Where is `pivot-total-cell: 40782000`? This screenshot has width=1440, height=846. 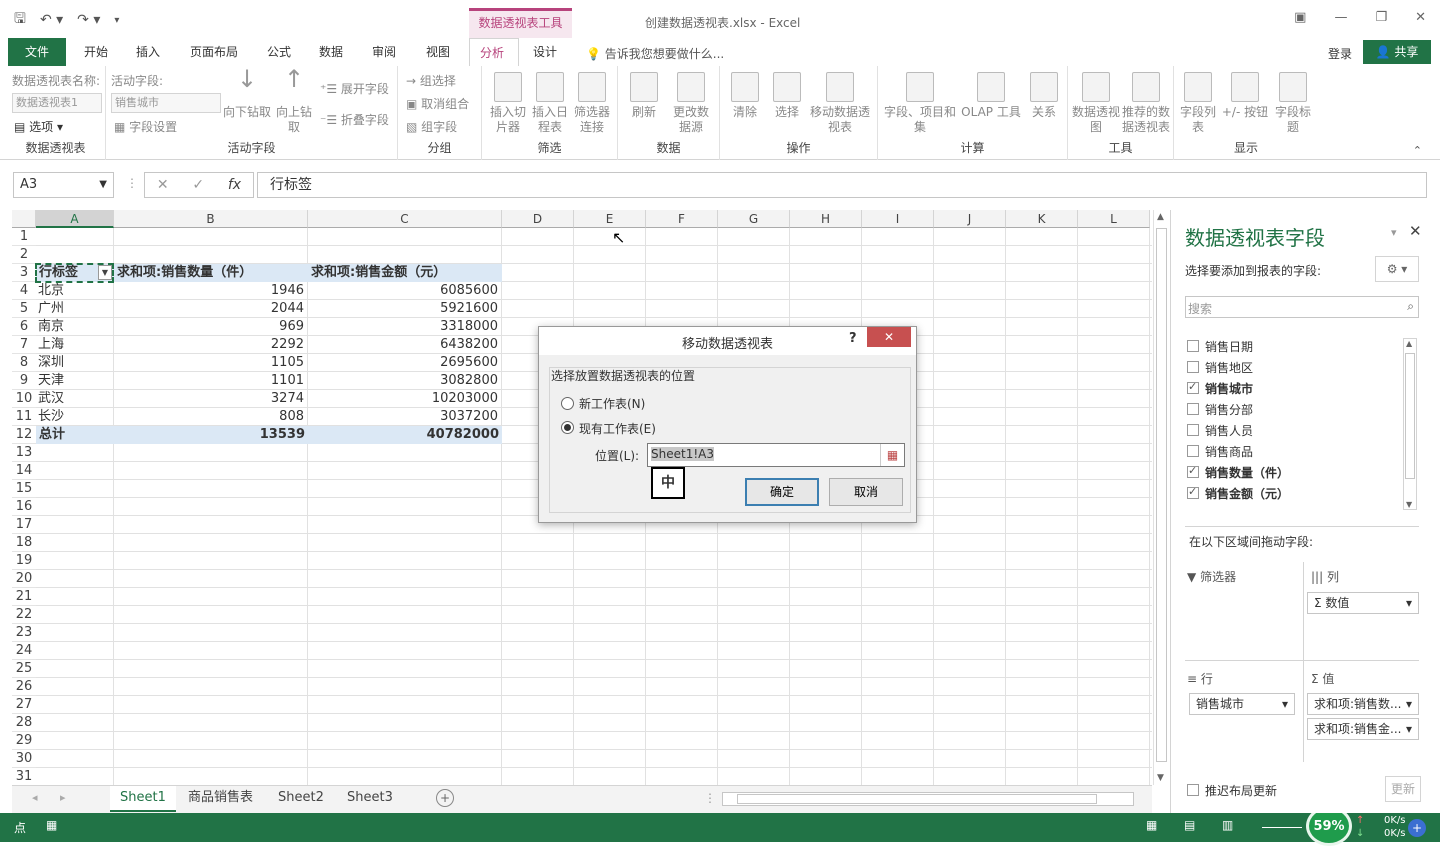 pivot-total-cell: 40782000 is located at coordinates (405, 435).